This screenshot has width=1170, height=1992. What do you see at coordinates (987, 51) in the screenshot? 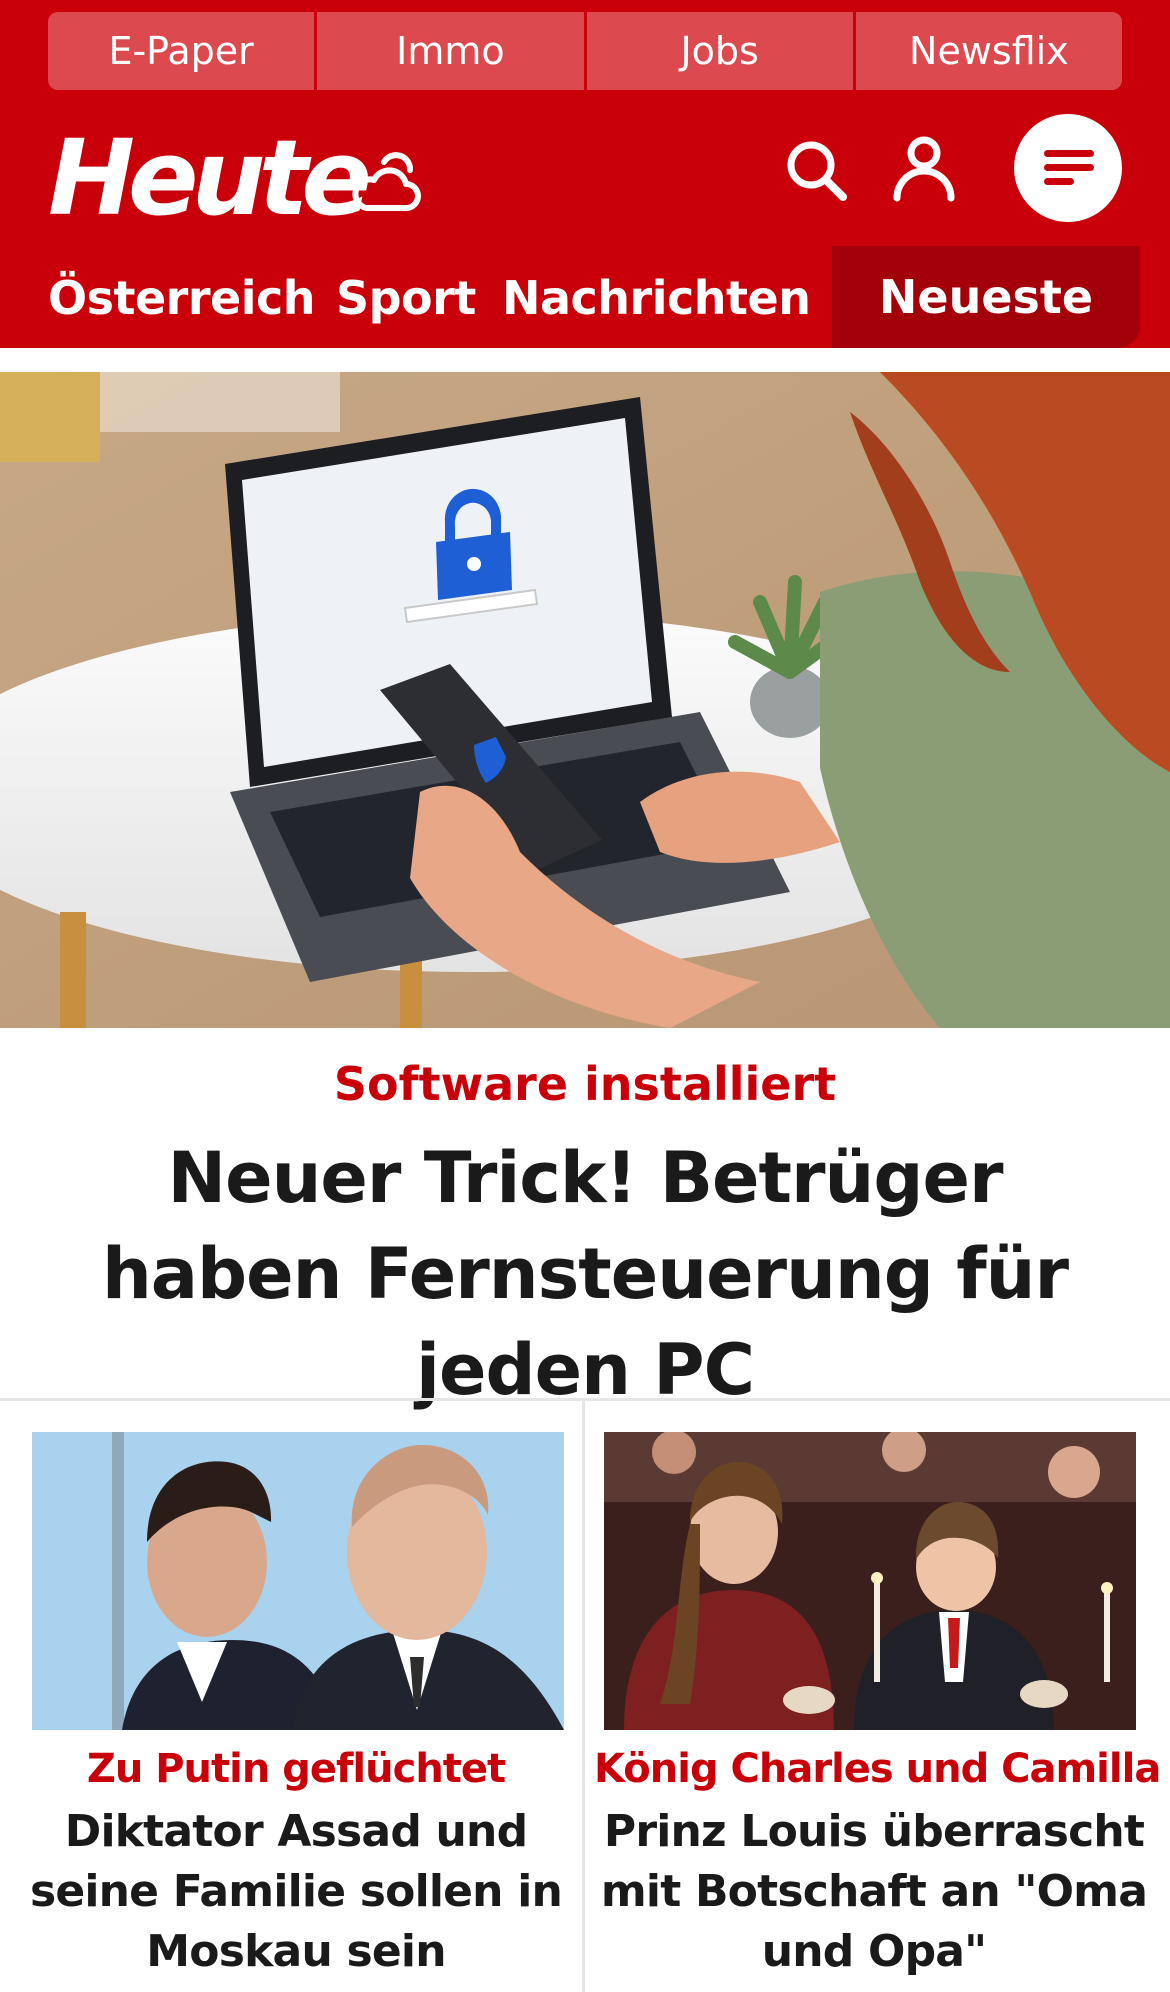
I see `service-link-newsflix: Newsflix` at bounding box center [987, 51].